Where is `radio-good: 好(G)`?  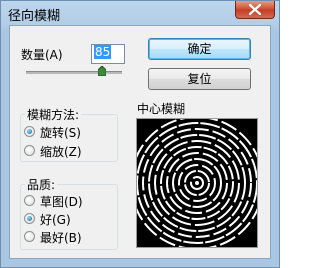 radio-good: 好(G) is located at coordinates (64, 219).